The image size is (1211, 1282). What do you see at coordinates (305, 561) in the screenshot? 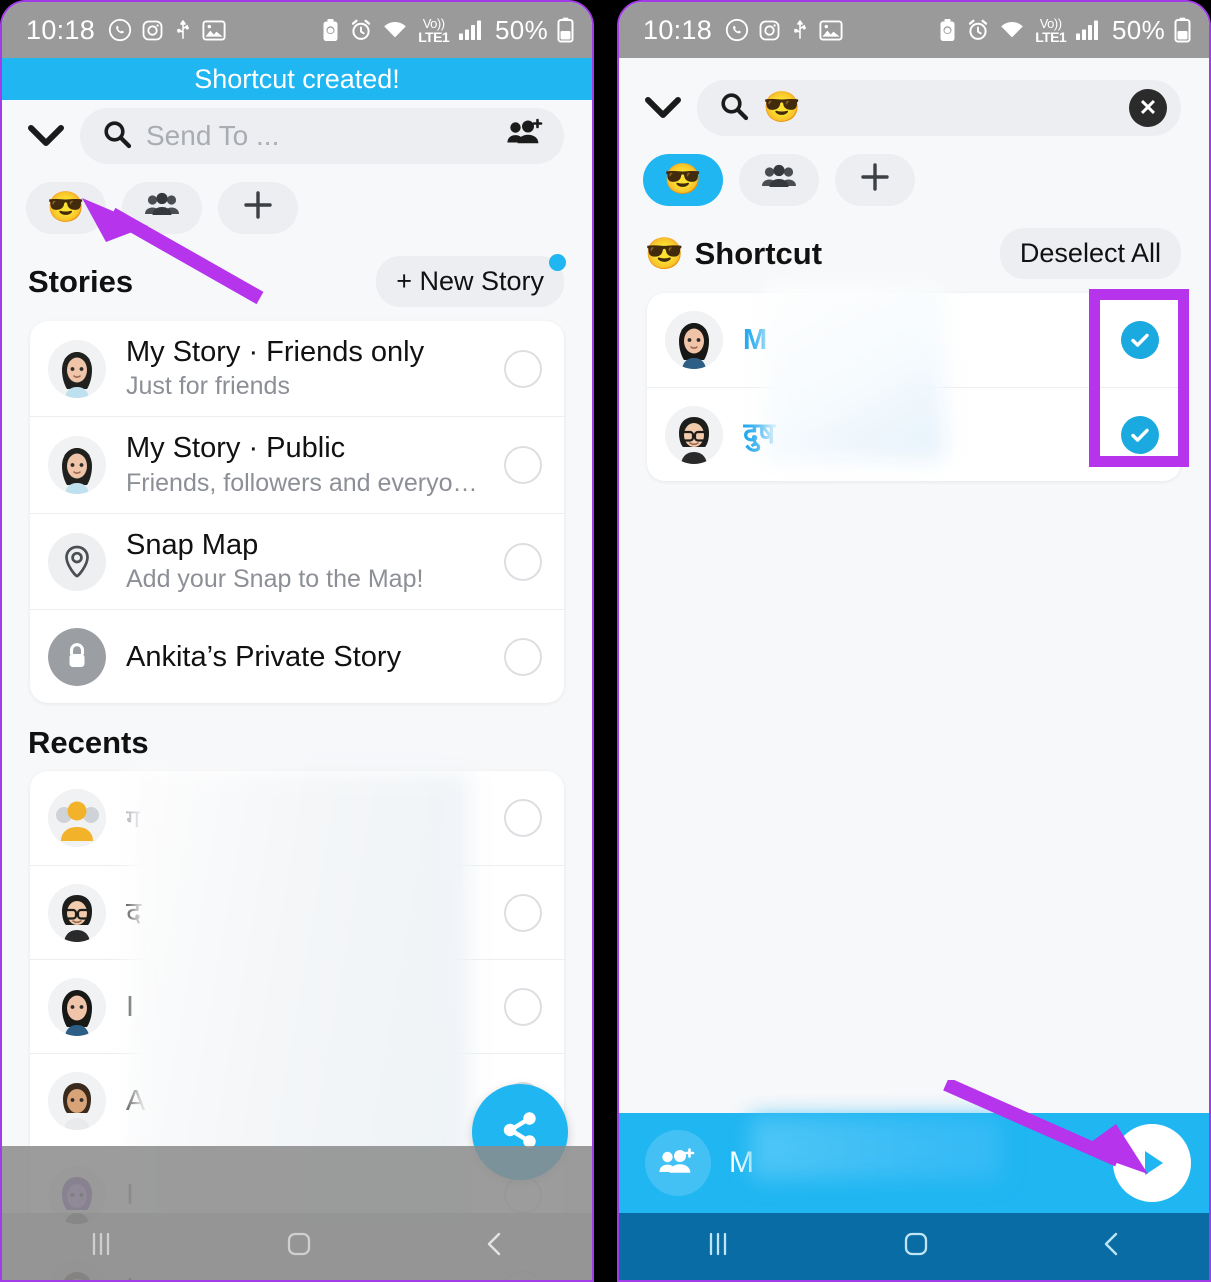
I see `story-text: Snap Map Add your Snap to the Map!` at bounding box center [305, 561].